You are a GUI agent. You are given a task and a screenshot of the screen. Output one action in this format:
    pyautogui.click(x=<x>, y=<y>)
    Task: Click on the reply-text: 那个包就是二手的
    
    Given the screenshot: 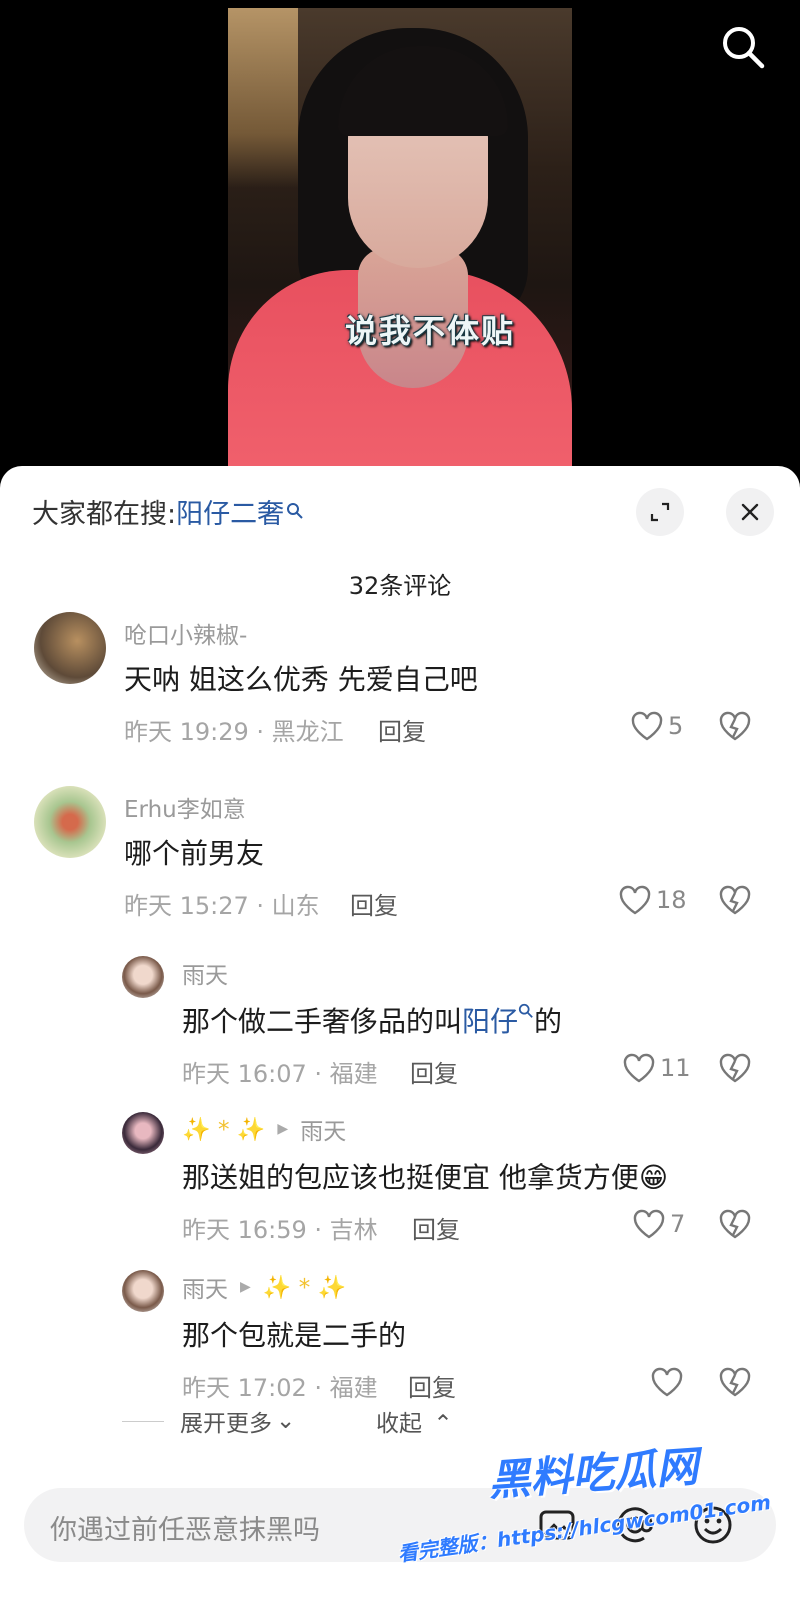 What is the action you would take?
    pyautogui.click(x=294, y=1335)
    